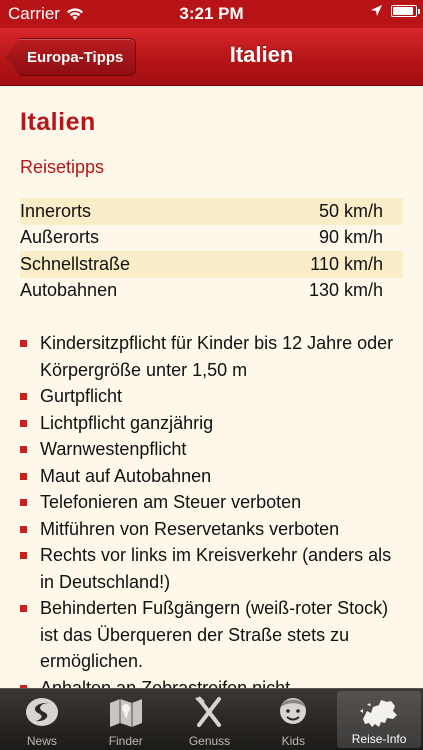 The height and width of the screenshot is (750, 423). What do you see at coordinates (165, 683) in the screenshot?
I see `rule-text: Anhalten an Zebrastreifen nicht` at bounding box center [165, 683].